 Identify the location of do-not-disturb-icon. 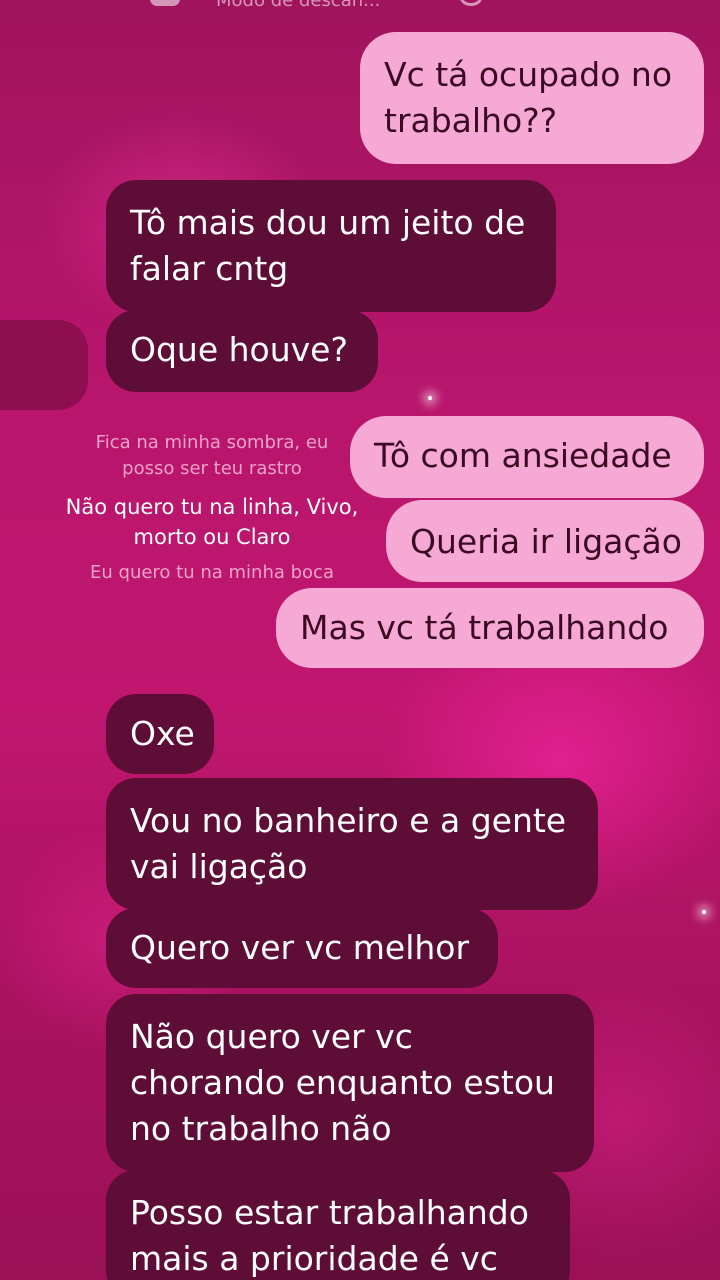
(165, 3).